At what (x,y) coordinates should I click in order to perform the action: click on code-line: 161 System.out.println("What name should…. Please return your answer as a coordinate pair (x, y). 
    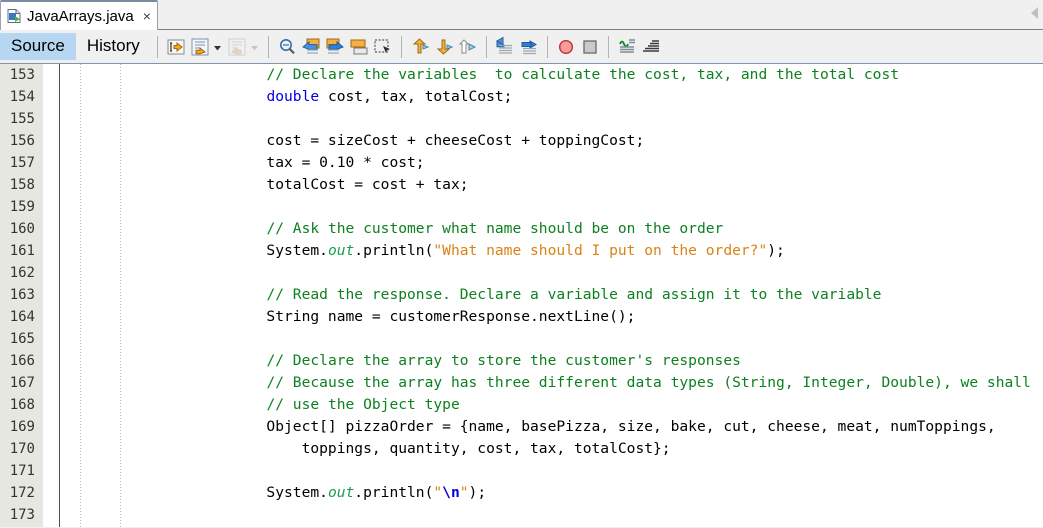
    Looking at the image, I should click on (521, 251).